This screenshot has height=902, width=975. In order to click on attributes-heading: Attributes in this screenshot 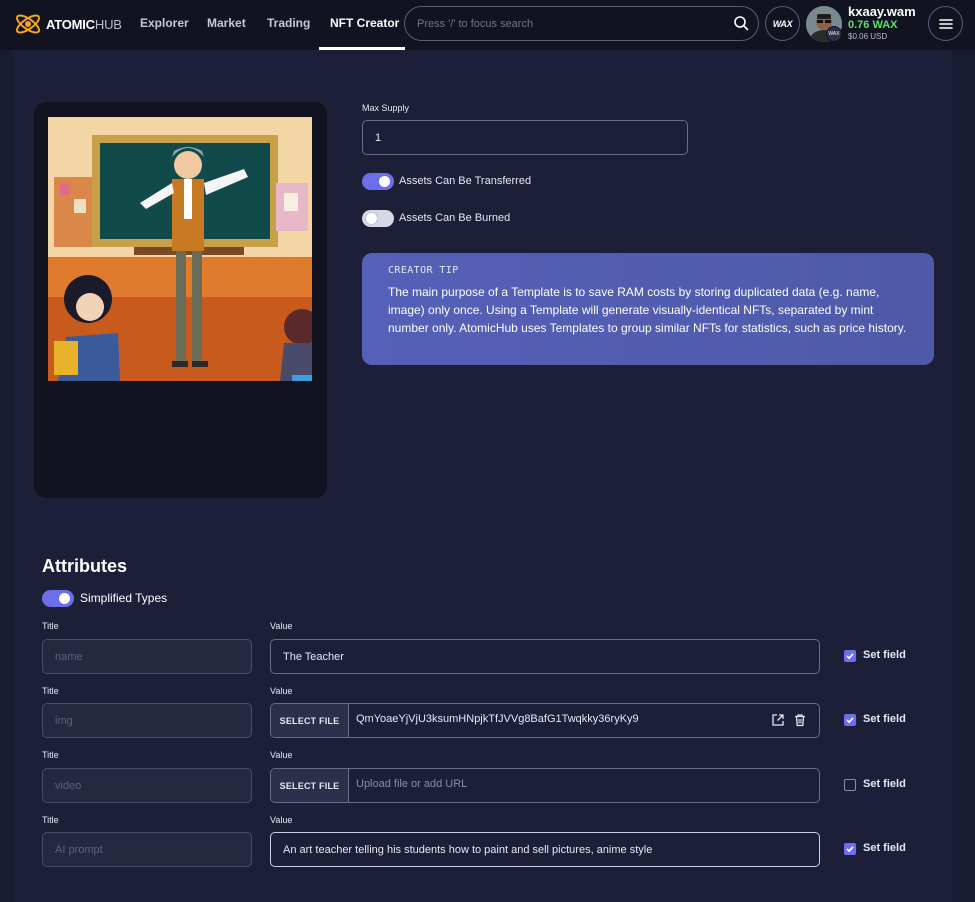, I will do `click(84, 566)`.